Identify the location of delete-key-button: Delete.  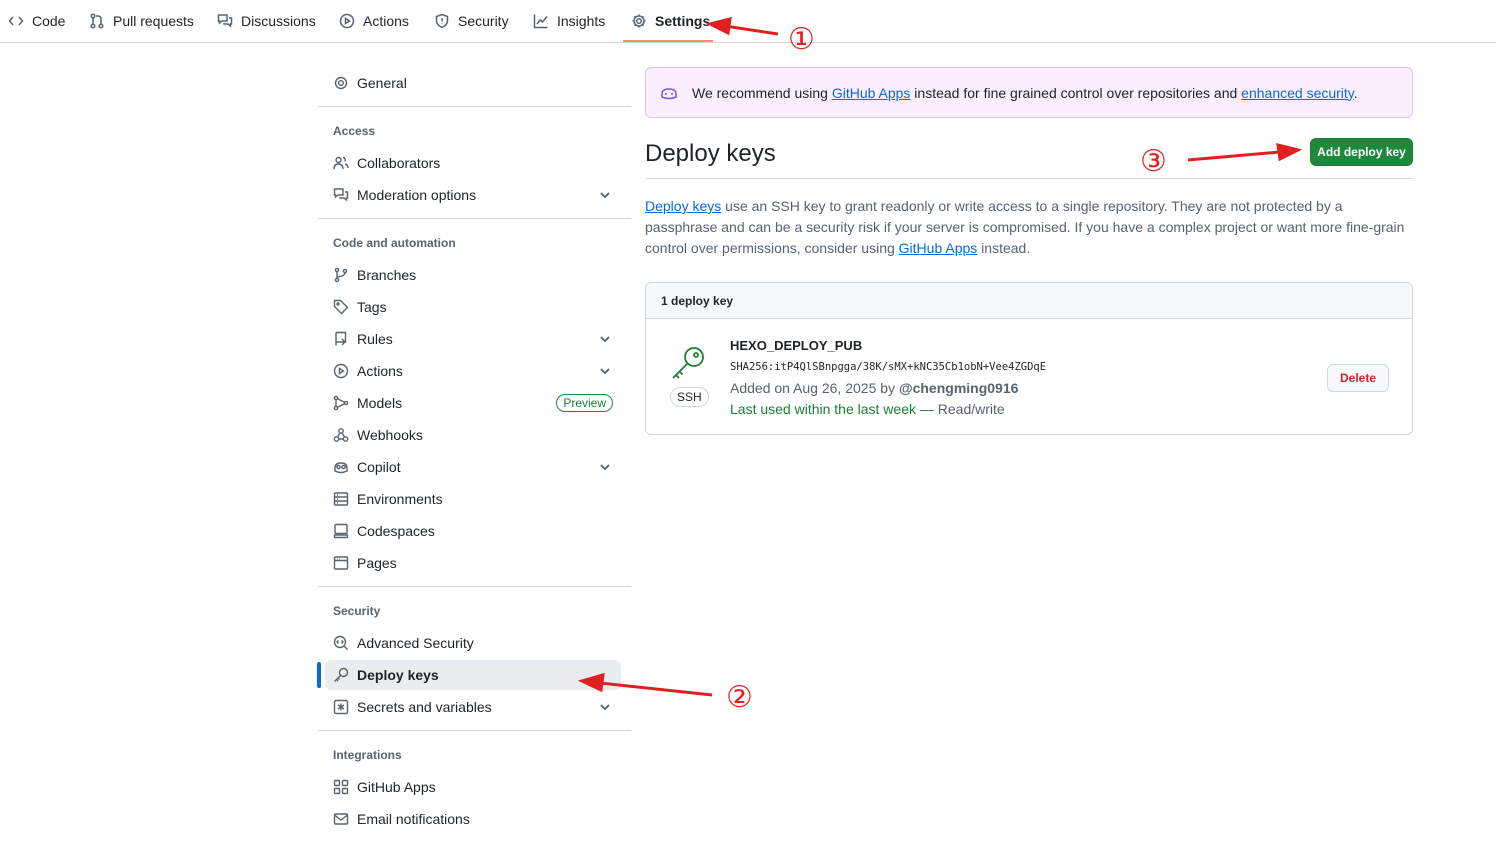
(1358, 378).